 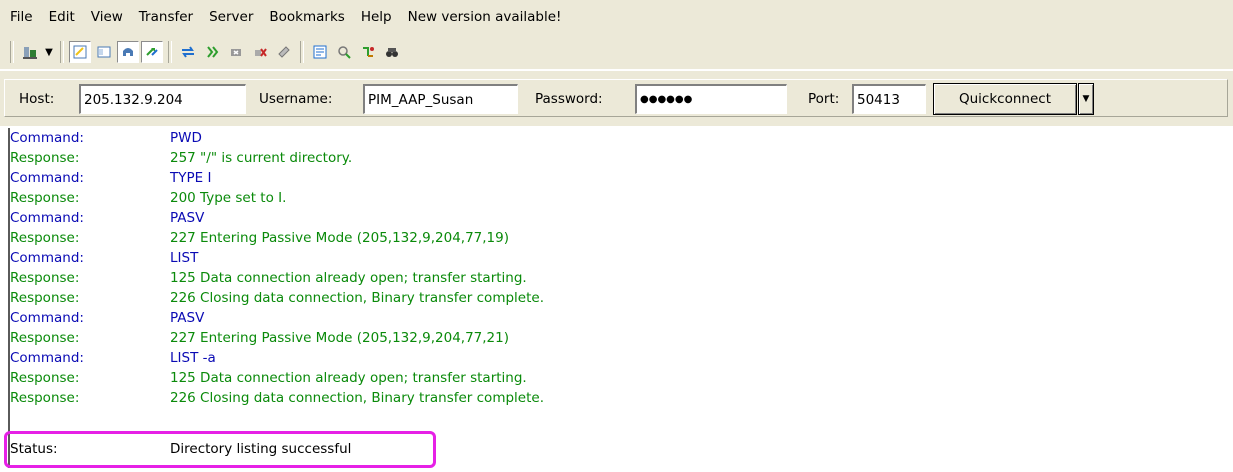 I want to click on search-remote-icon, so click(x=392, y=52).